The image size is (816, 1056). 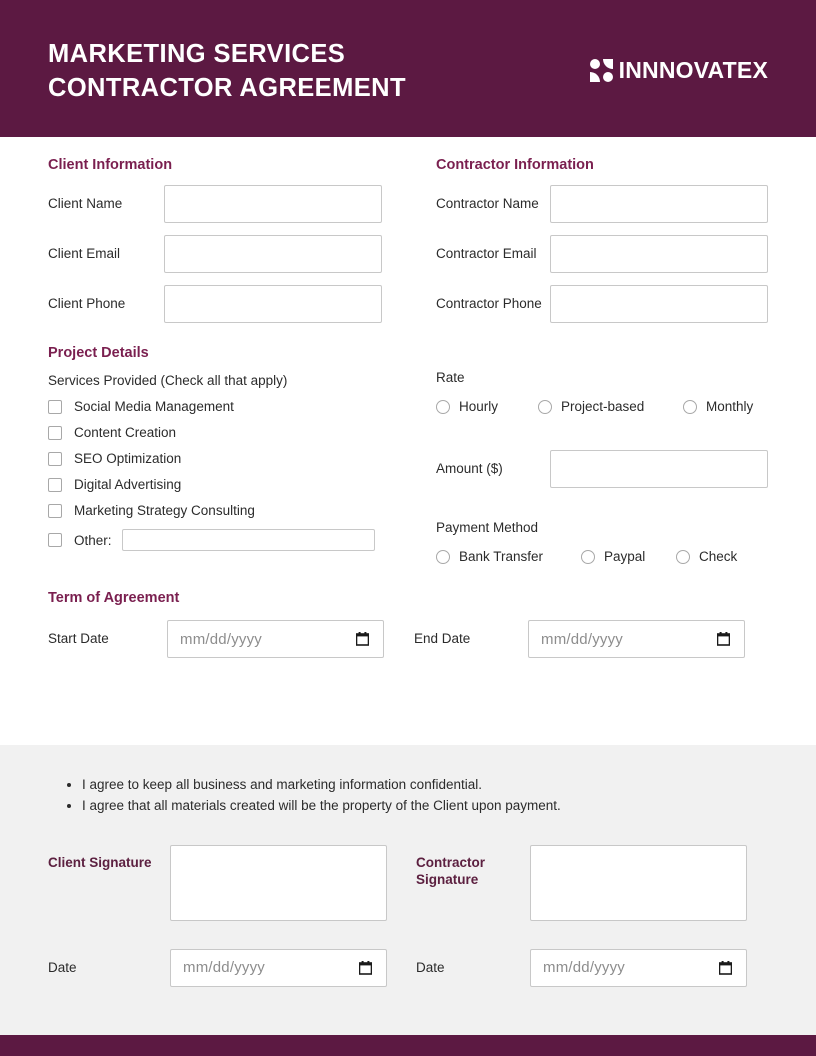 What do you see at coordinates (545, 406) in the screenshot?
I see `radio-project-based` at bounding box center [545, 406].